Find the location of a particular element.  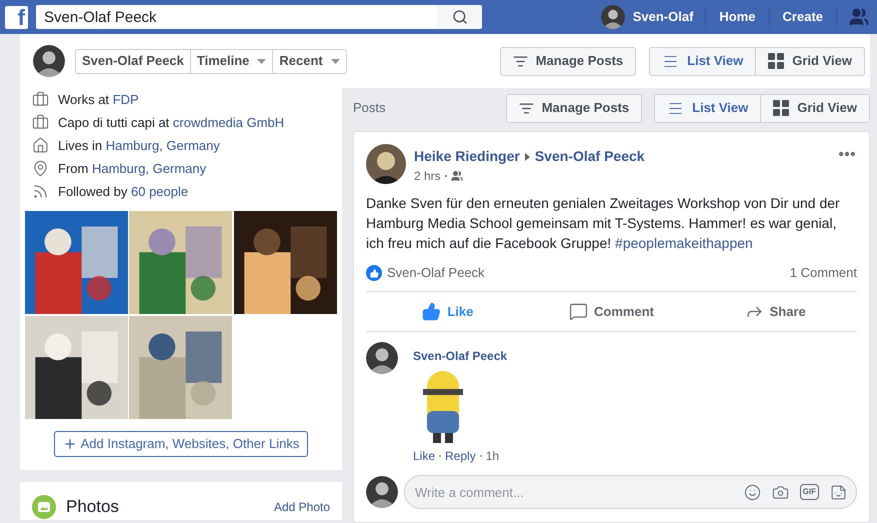

profile-link: Sven-Olaf is located at coordinates (653, 17).